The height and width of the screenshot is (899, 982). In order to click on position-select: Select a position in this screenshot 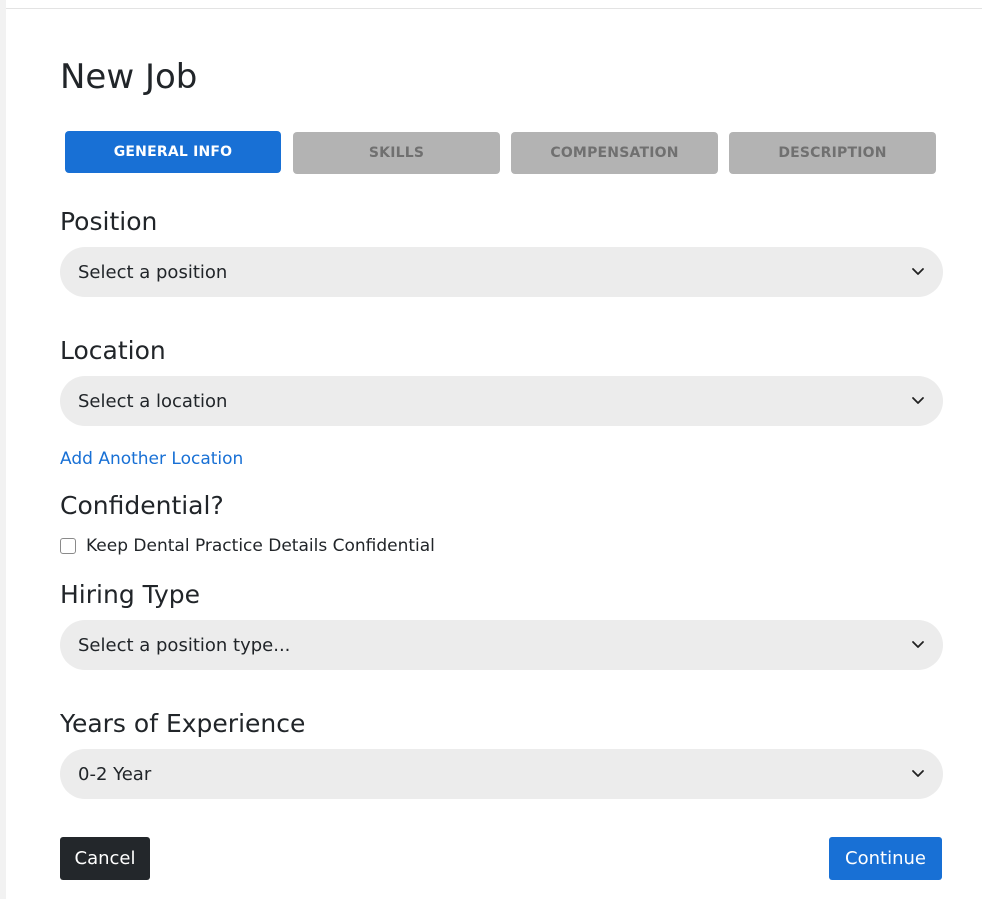, I will do `click(501, 272)`.